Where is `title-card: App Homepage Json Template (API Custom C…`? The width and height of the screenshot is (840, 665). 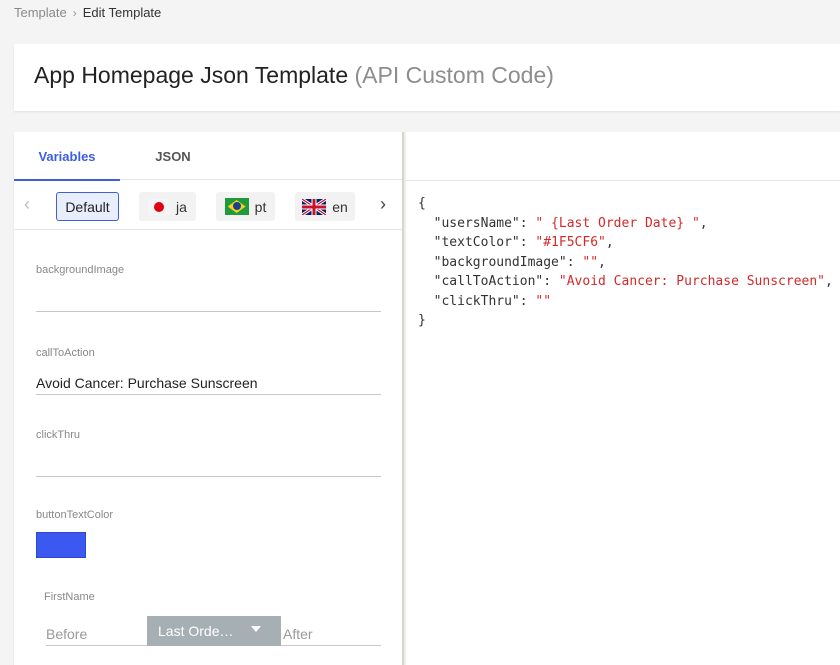 title-card: App Homepage Json Template (API Custom C… is located at coordinates (427, 77).